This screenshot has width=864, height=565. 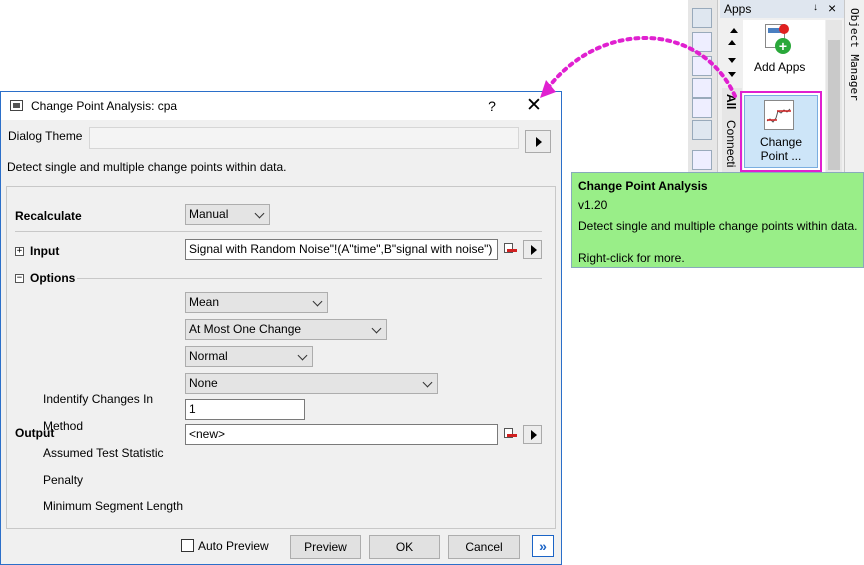 I want to click on close-button: ✕, so click(x=534, y=106).